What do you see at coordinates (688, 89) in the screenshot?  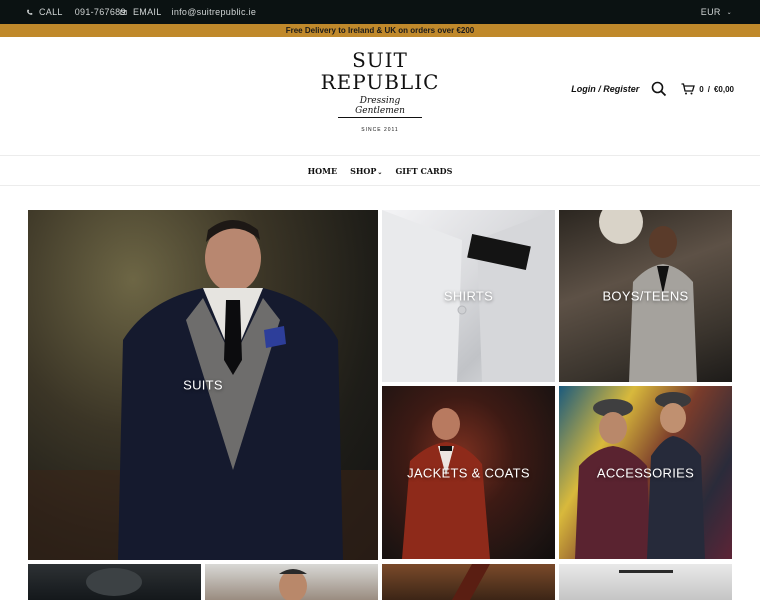 I see `cart-icon` at bounding box center [688, 89].